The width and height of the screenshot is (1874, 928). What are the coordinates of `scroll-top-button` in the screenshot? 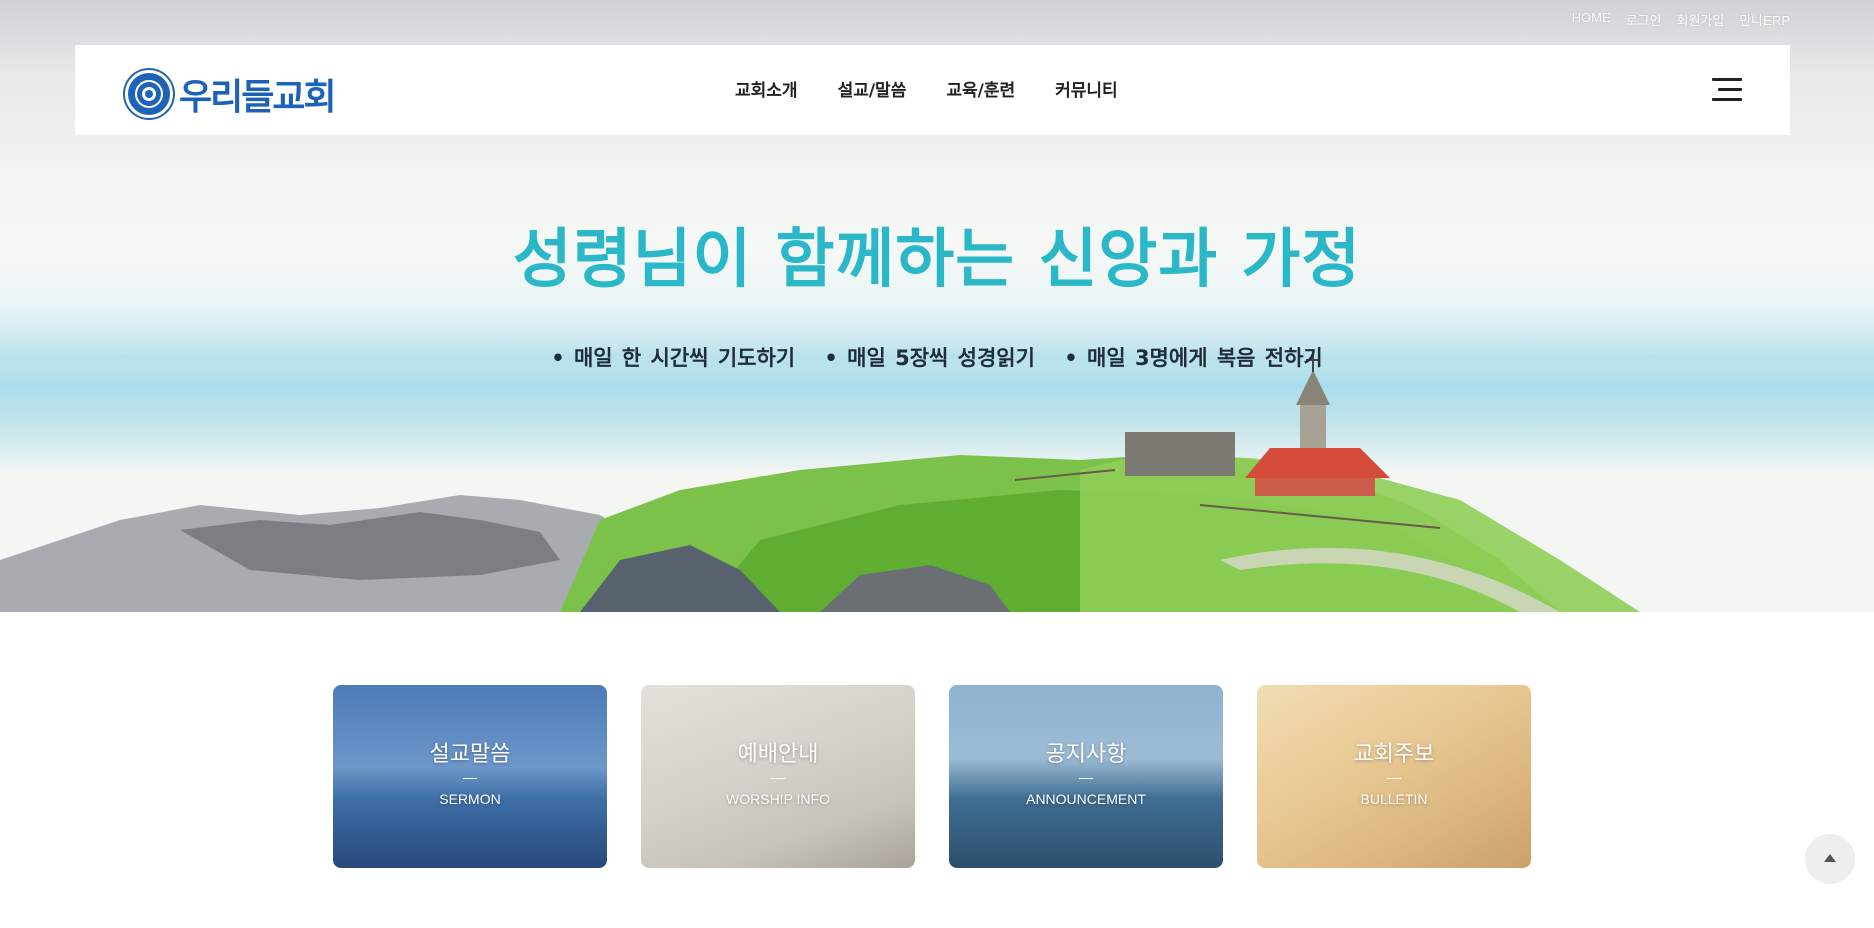 It's located at (1830, 859).